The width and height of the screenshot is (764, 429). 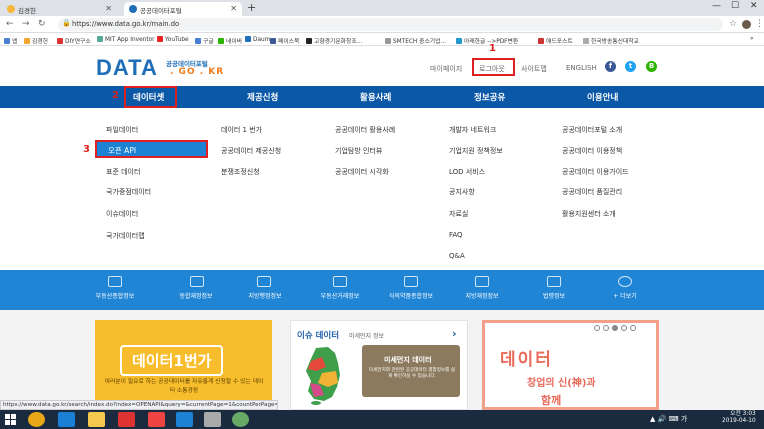 What do you see at coordinates (230, 40) in the screenshot?
I see `bookmark-item: 네이버` at bounding box center [230, 40].